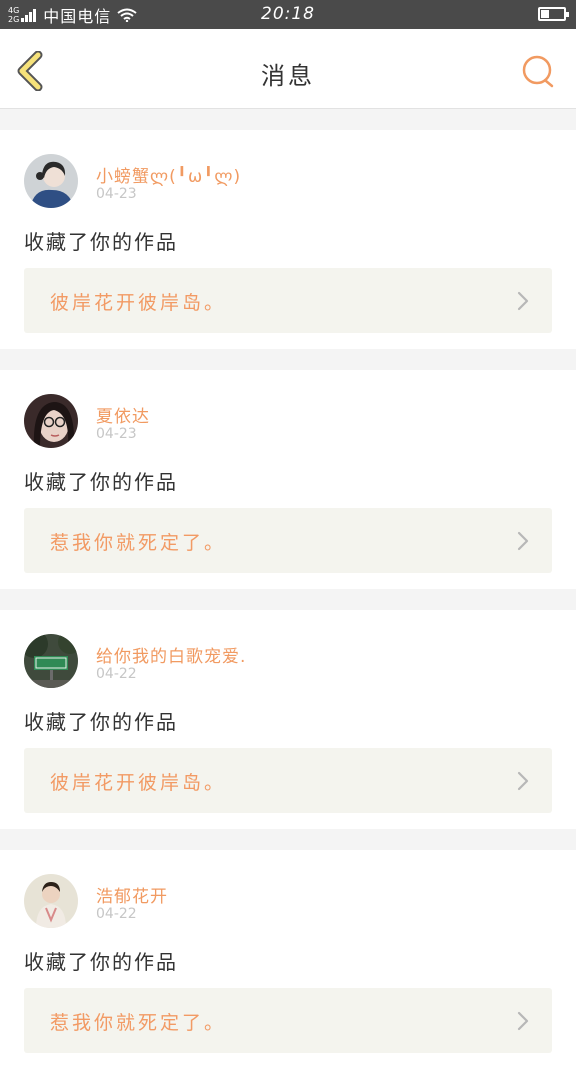 Image resolution: width=576 pixels, height=1069 pixels. What do you see at coordinates (123, 414) in the screenshot?
I see `user-name: 夏依达` at bounding box center [123, 414].